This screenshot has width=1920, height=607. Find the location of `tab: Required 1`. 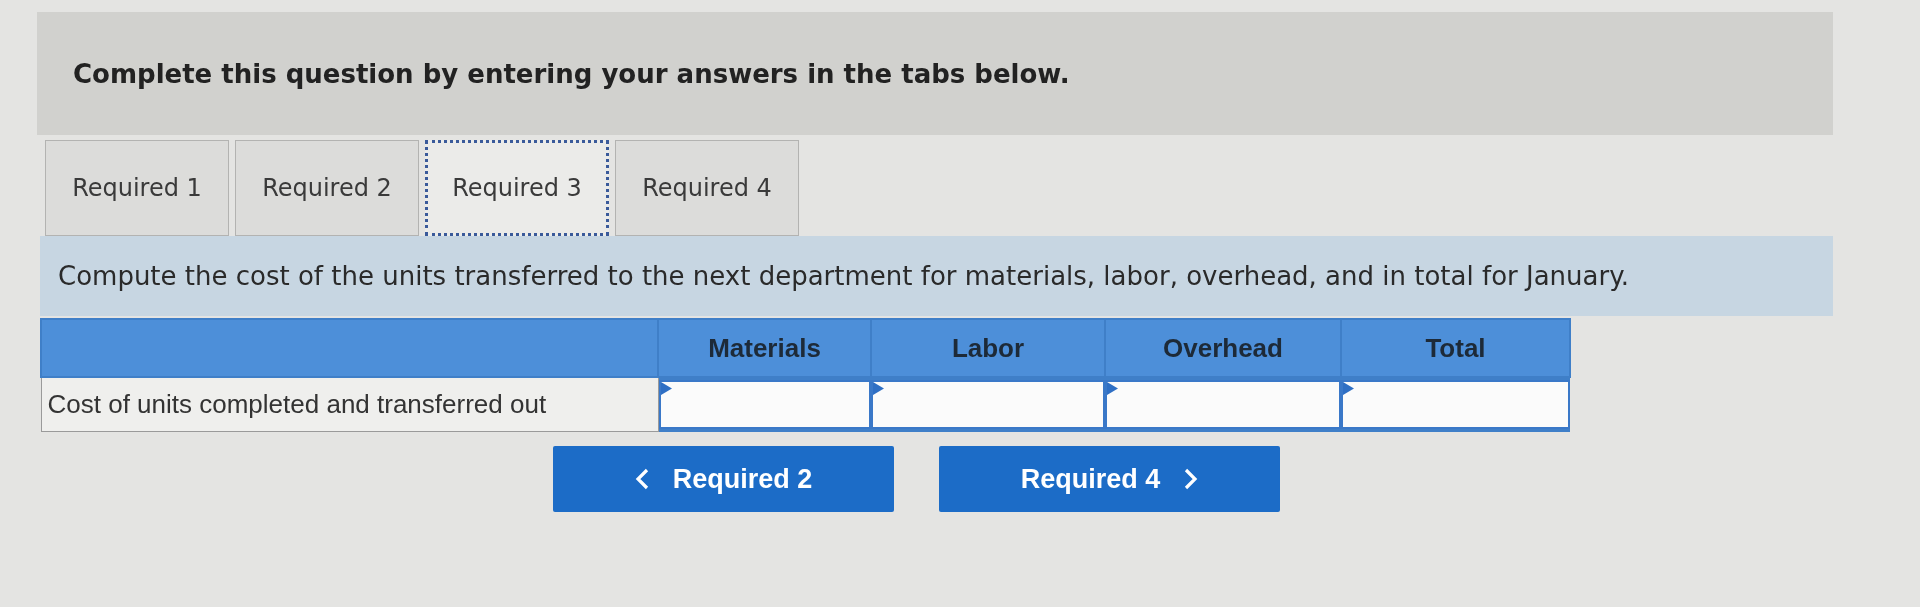

tab: Required 1 is located at coordinates (137, 188).